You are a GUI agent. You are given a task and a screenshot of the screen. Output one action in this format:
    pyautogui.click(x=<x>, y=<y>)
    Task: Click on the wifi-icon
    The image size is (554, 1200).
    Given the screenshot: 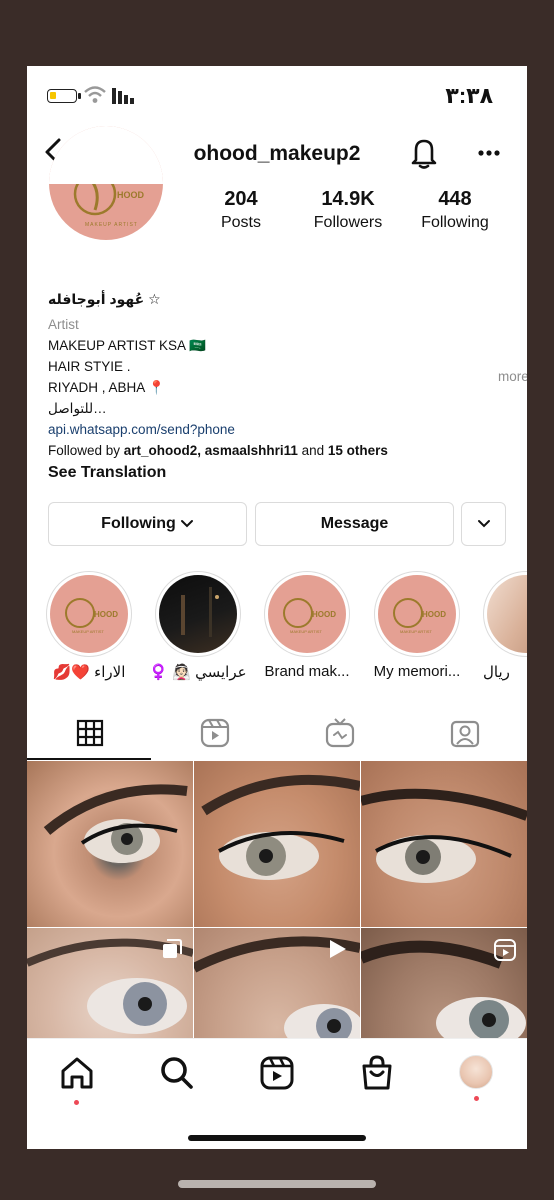 What is the action you would take?
    pyautogui.click(x=95, y=94)
    